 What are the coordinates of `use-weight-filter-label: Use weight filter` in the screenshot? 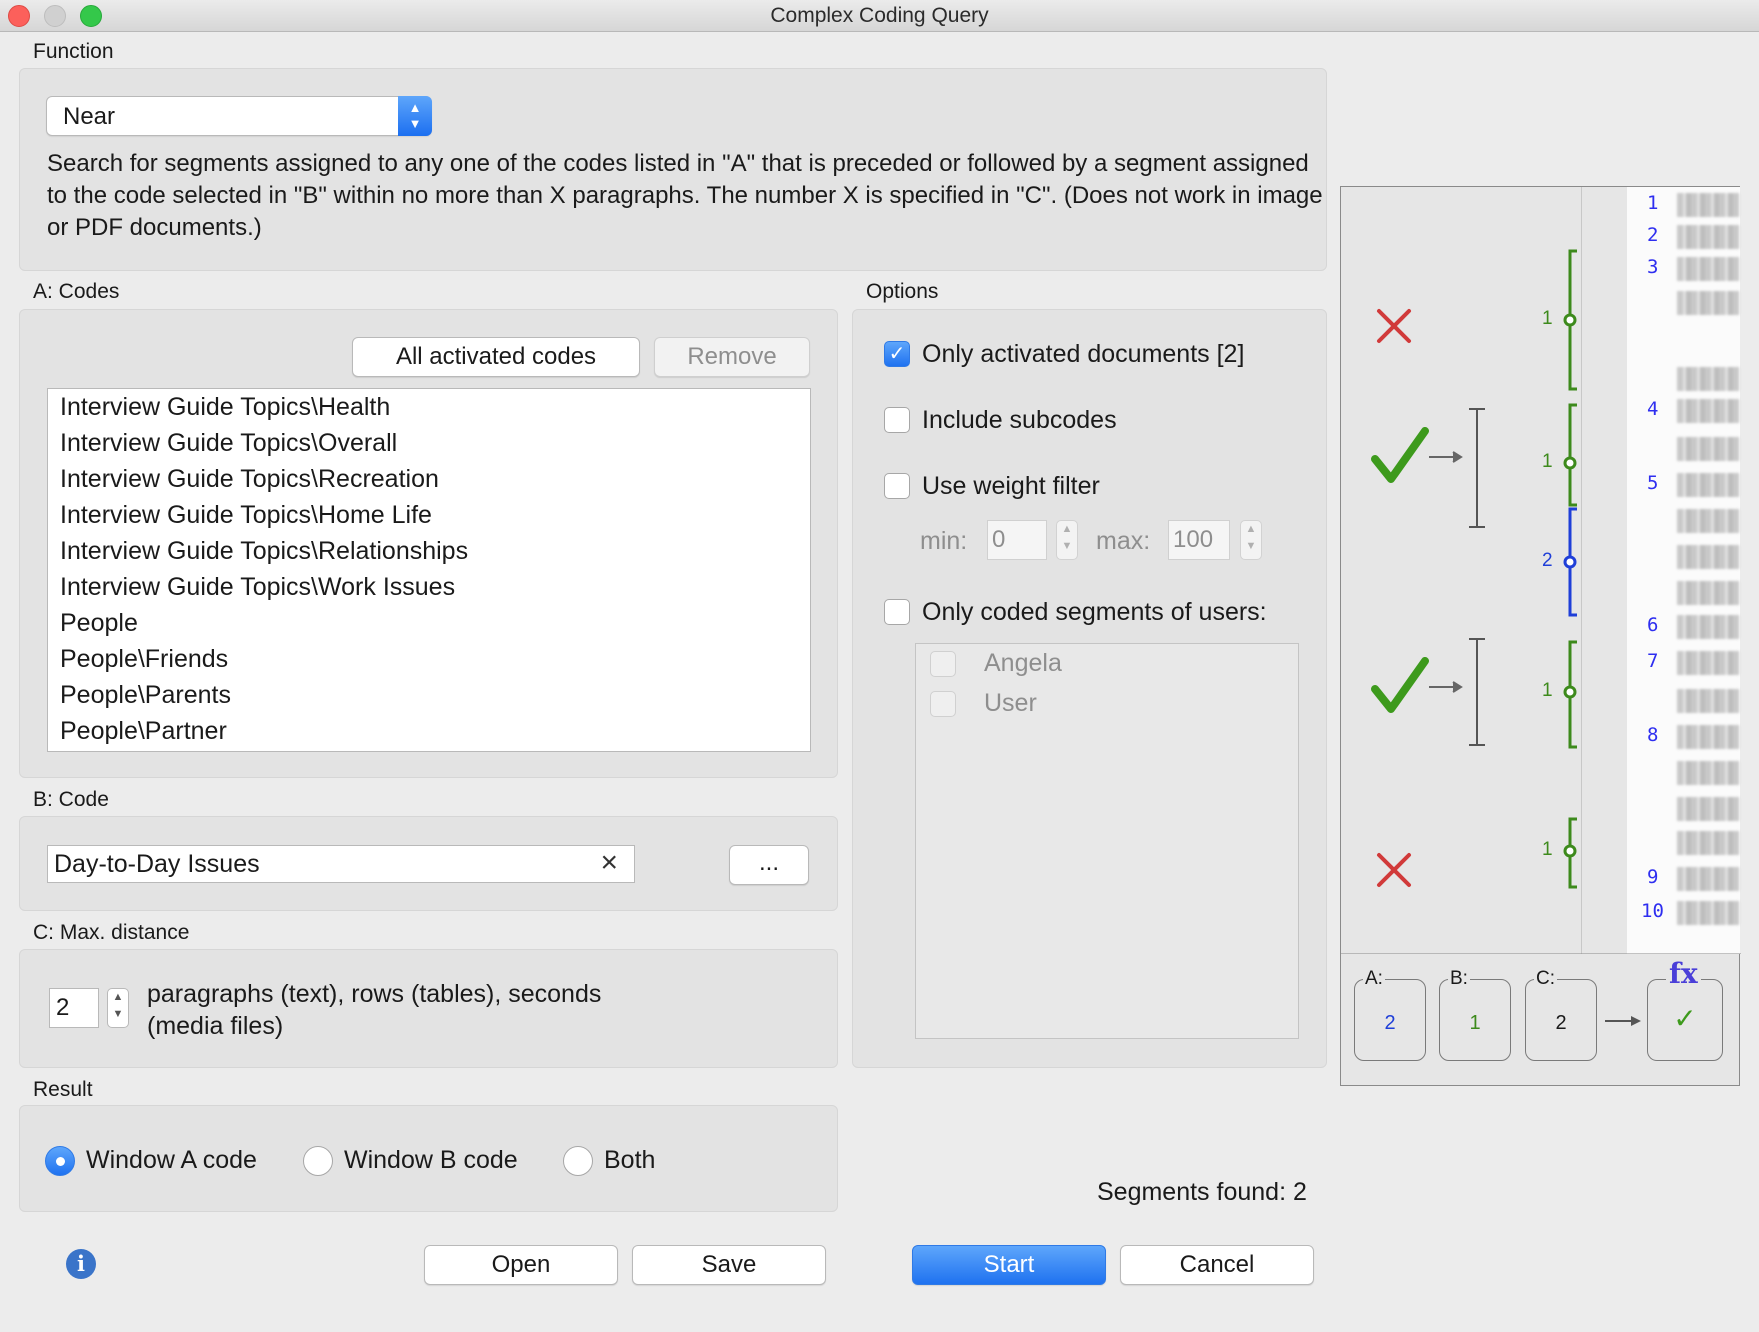 It's located at (1011, 486).